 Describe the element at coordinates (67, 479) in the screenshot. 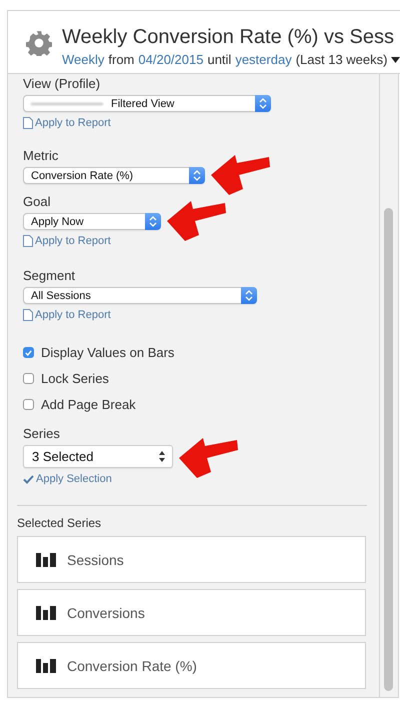

I see `apply-link: Apply Selection` at that location.